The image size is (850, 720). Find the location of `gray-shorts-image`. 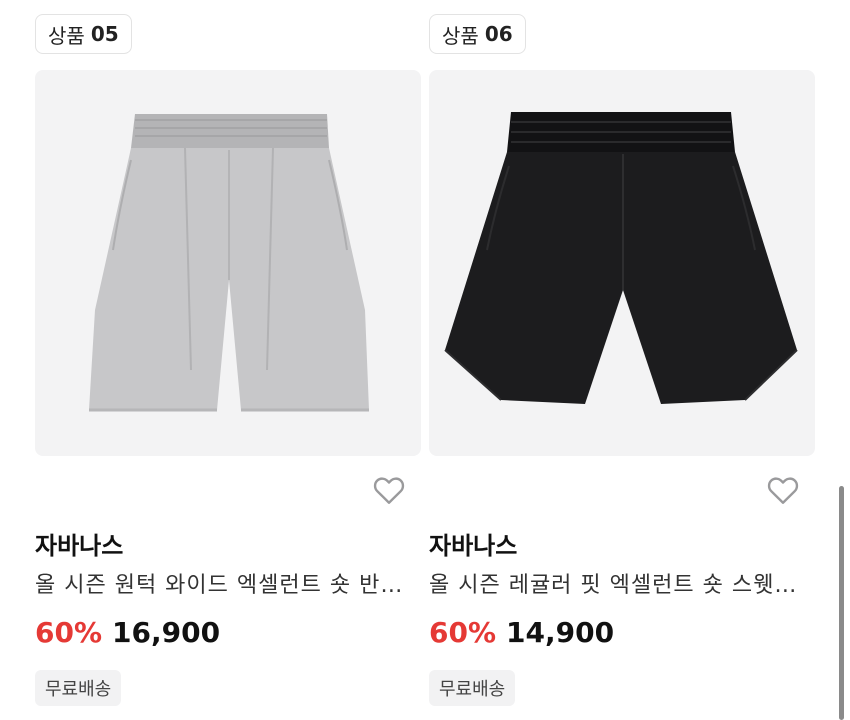

gray-shorts-image is located at coordinates (229, 263).